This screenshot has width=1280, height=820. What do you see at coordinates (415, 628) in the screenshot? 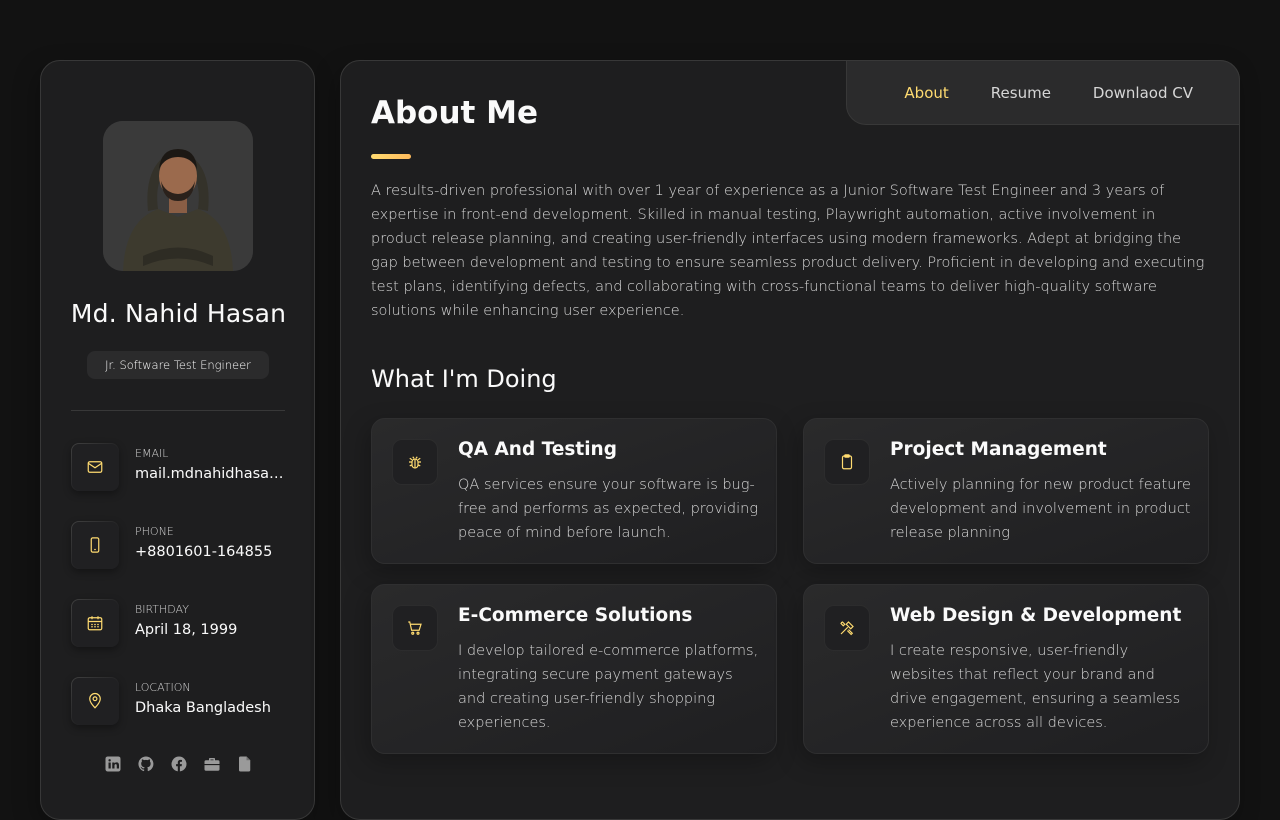
I see `cart-icon` at bounding box center [415, 628].